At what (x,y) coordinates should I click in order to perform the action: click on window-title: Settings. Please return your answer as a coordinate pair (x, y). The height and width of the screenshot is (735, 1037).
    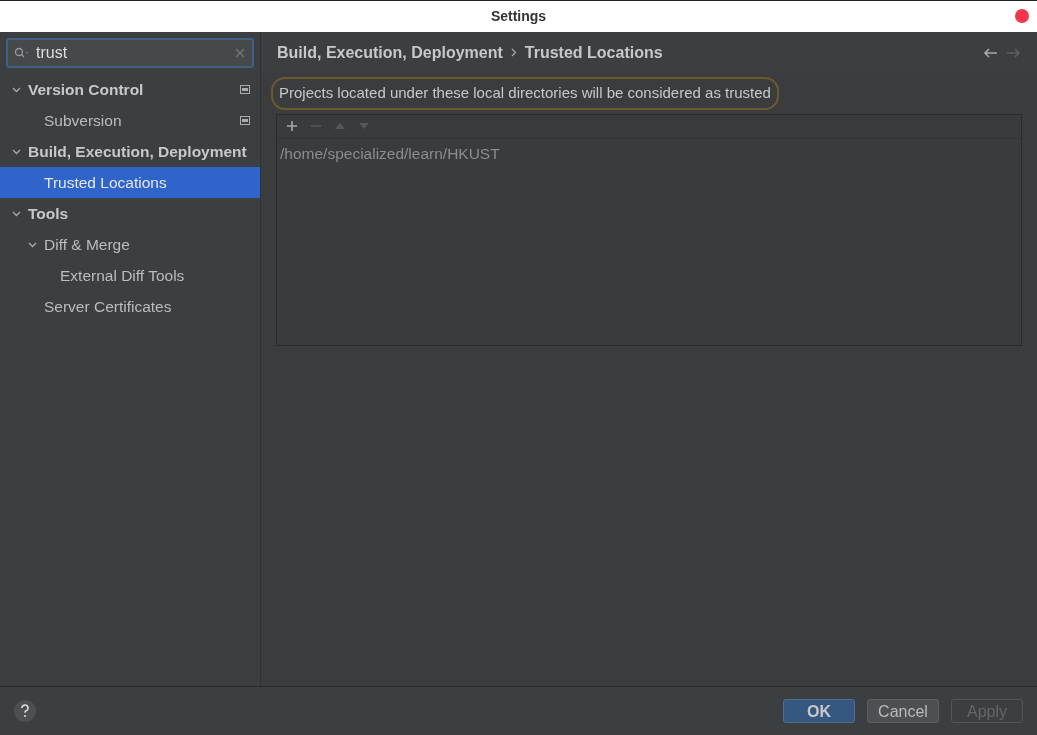
    Looking at the image, I should click on (518, 16).